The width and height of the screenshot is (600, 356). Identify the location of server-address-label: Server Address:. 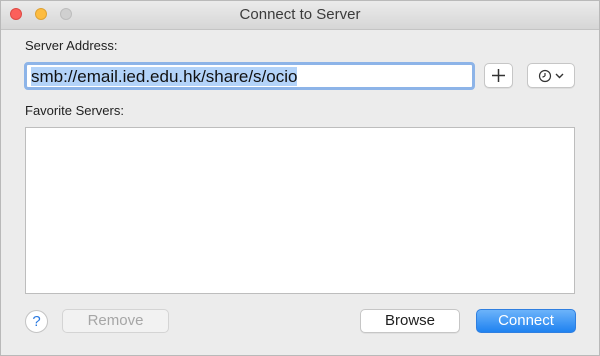
(71, 45).